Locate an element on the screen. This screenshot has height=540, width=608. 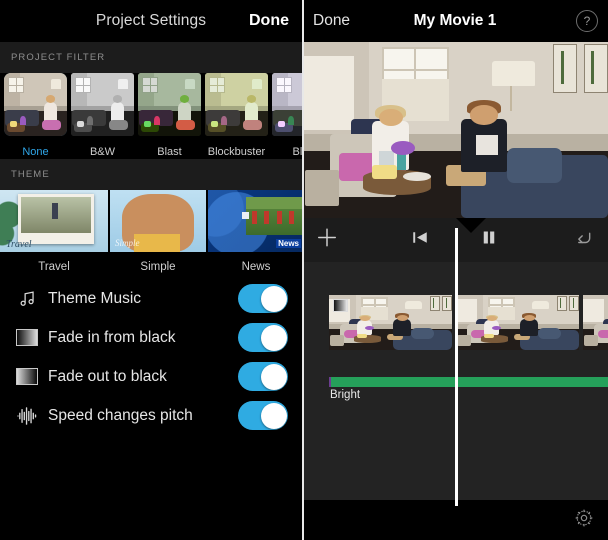
toggle-speed-pitch is located at coordinates (263, 415).